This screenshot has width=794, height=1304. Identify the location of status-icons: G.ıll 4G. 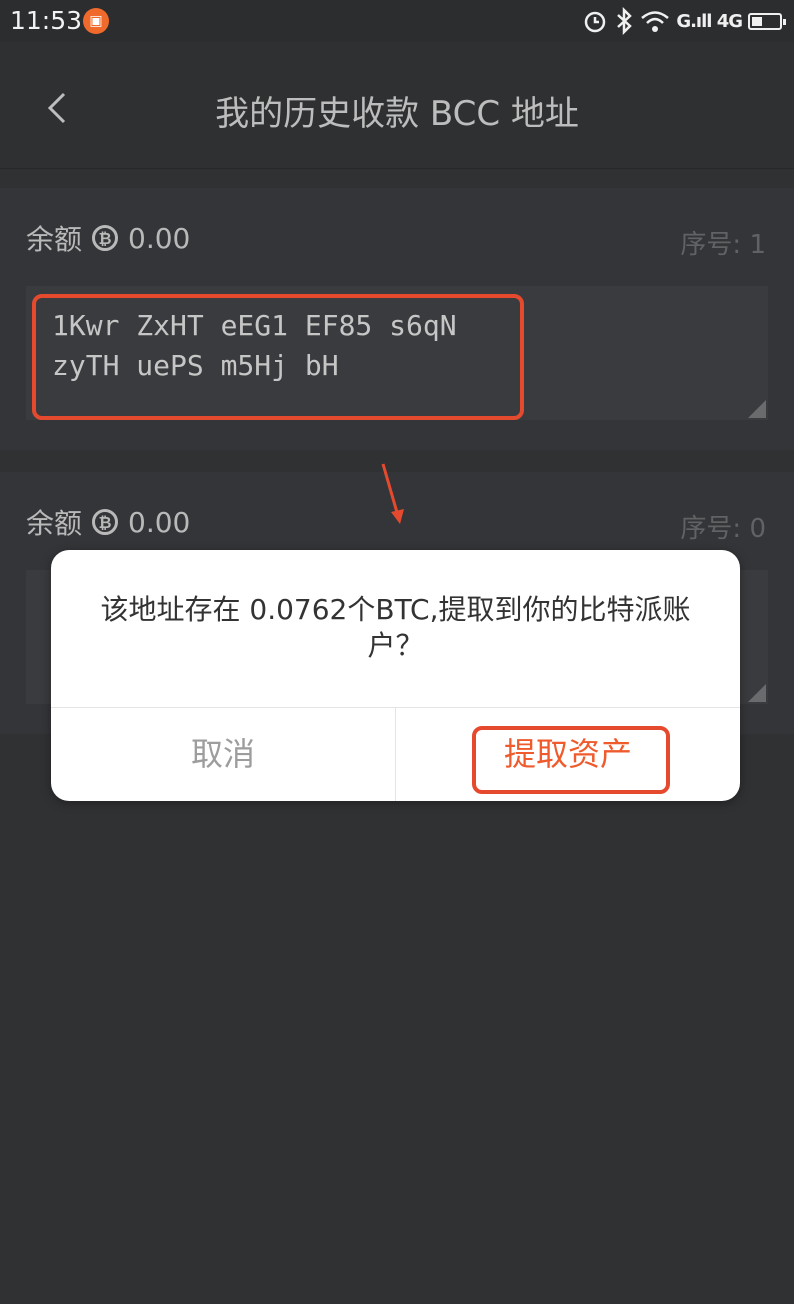
(684, 21).